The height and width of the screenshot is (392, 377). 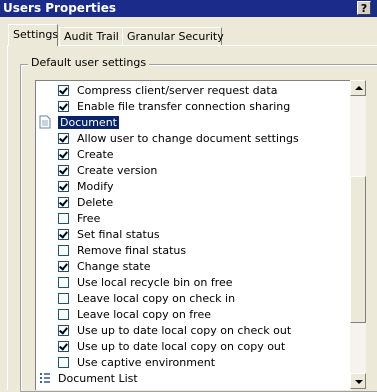 I want to click on help-button: ?, so click(x=364, y=8).